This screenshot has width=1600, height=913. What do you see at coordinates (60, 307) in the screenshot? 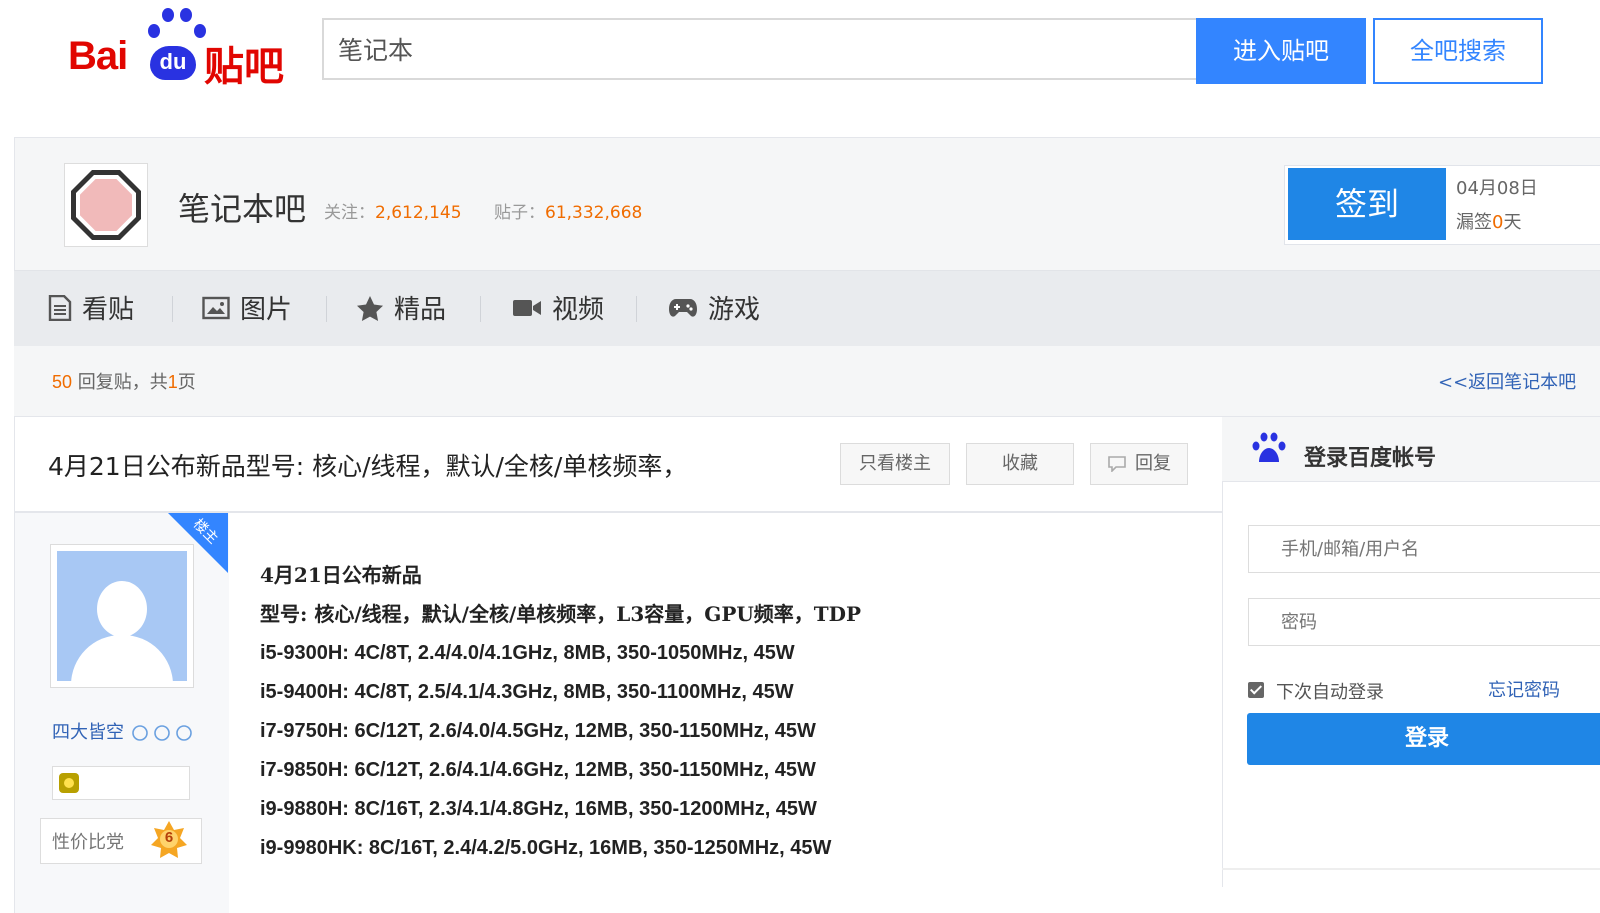
I see `document-icon` at bounding box center [60, 307].